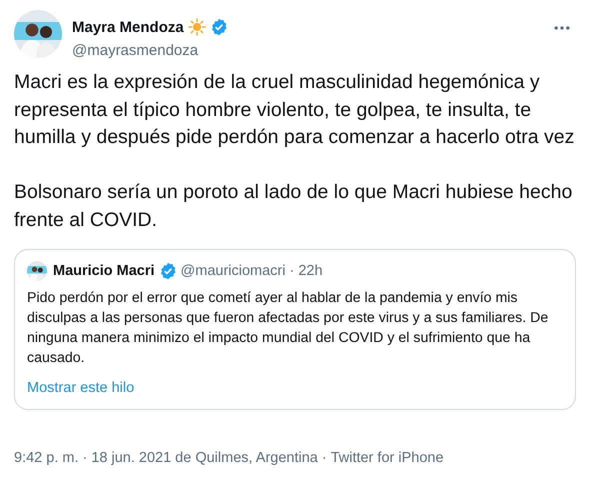 This screenshot has height=480, width=590. Describe the element at coordinates (128, 27) in the screenshot. I see `author-name: Mayra Mendoza` at that location.